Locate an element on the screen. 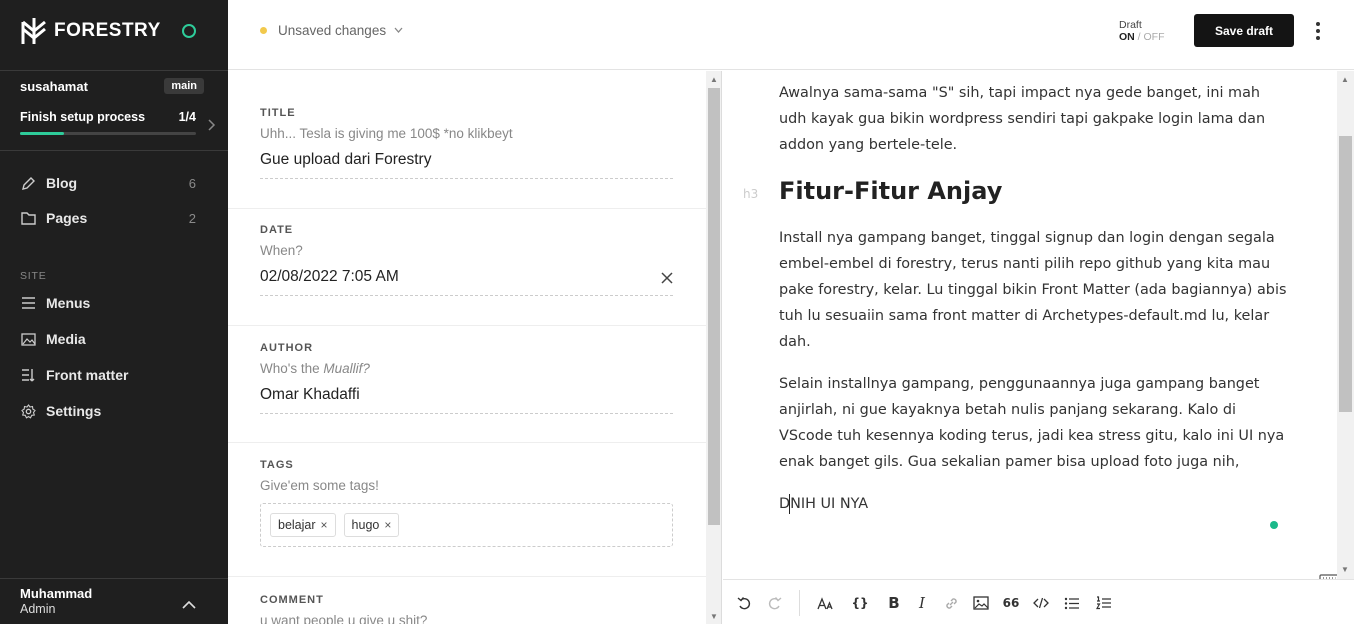 The width and height of the screenshot is (1354, 624). field-hint: Give'em some tags! is located at coordinates (319, 485).